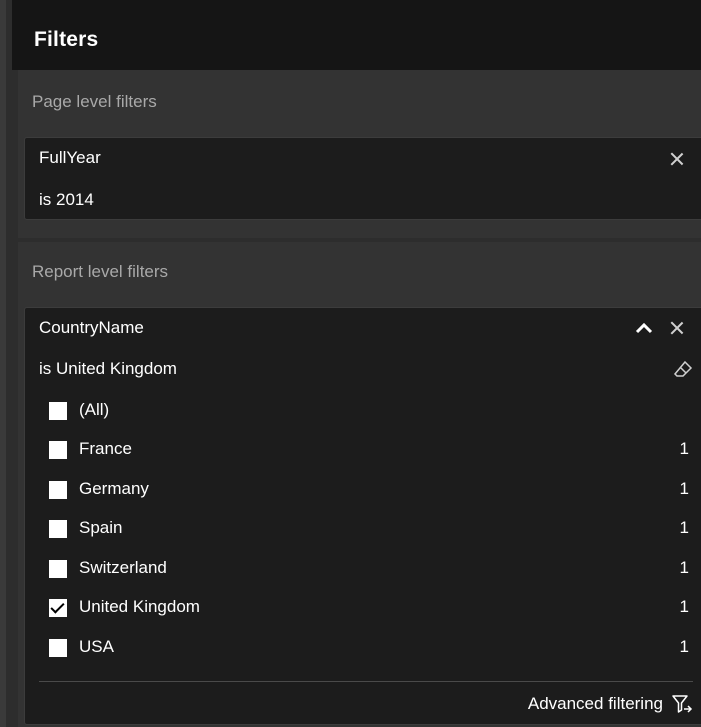  I want to click on report-level-label: Report level filters, so click(100, 271).